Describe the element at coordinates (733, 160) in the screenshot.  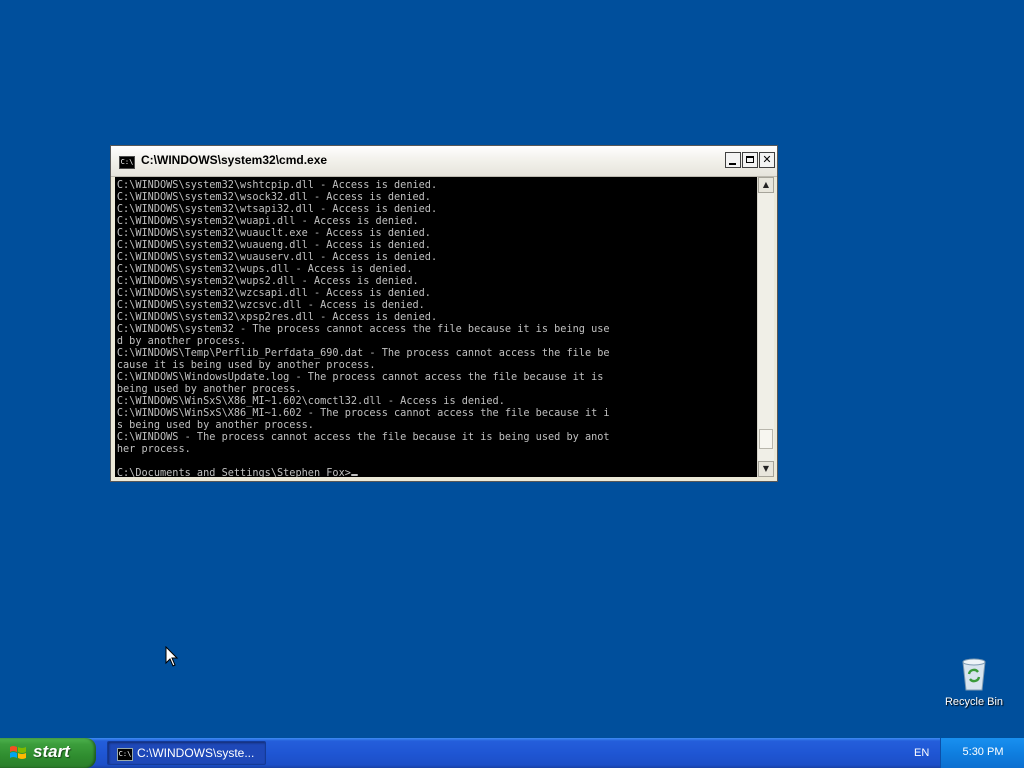
I see `minimize-button` at that location.